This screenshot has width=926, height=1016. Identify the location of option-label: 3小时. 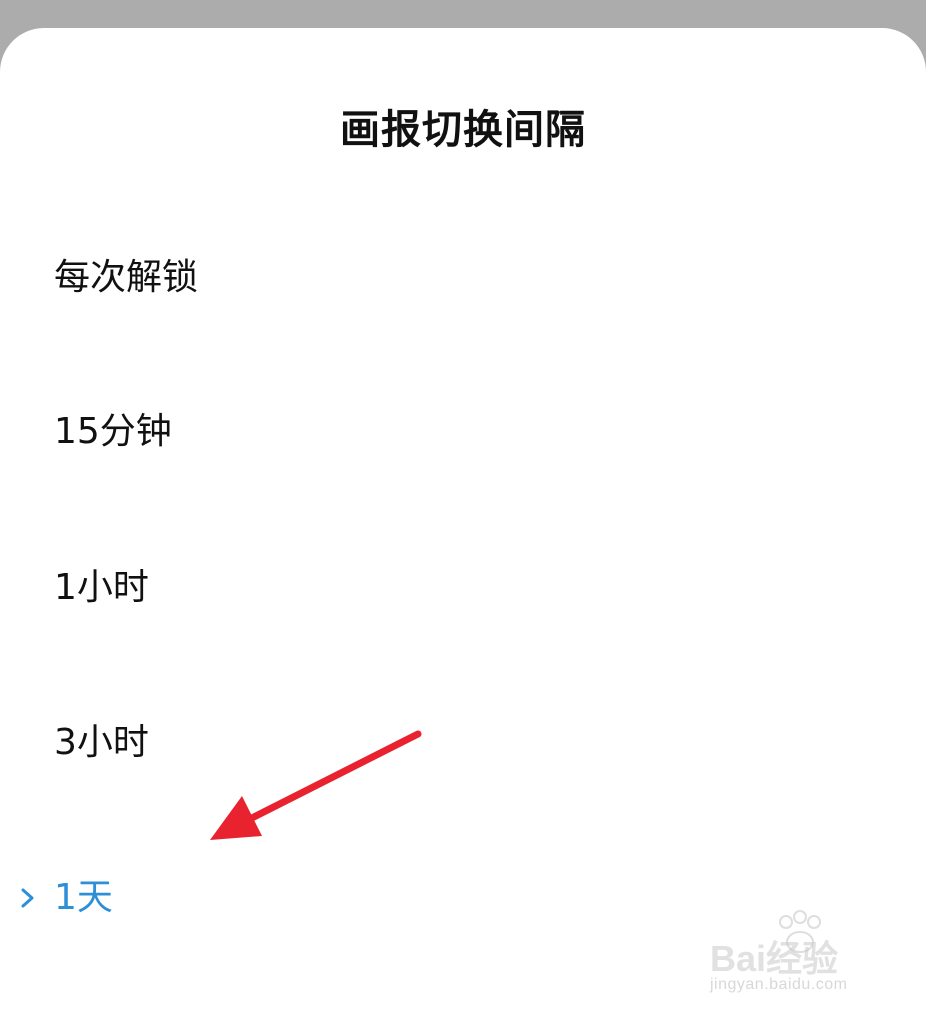
(101, 742).